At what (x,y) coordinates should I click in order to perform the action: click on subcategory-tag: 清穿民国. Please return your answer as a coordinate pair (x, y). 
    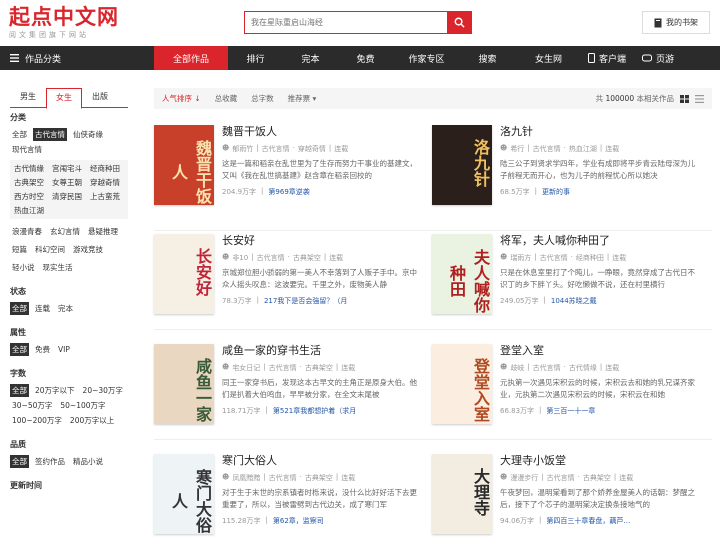
    Looking at the image, I should click on (69, 196).